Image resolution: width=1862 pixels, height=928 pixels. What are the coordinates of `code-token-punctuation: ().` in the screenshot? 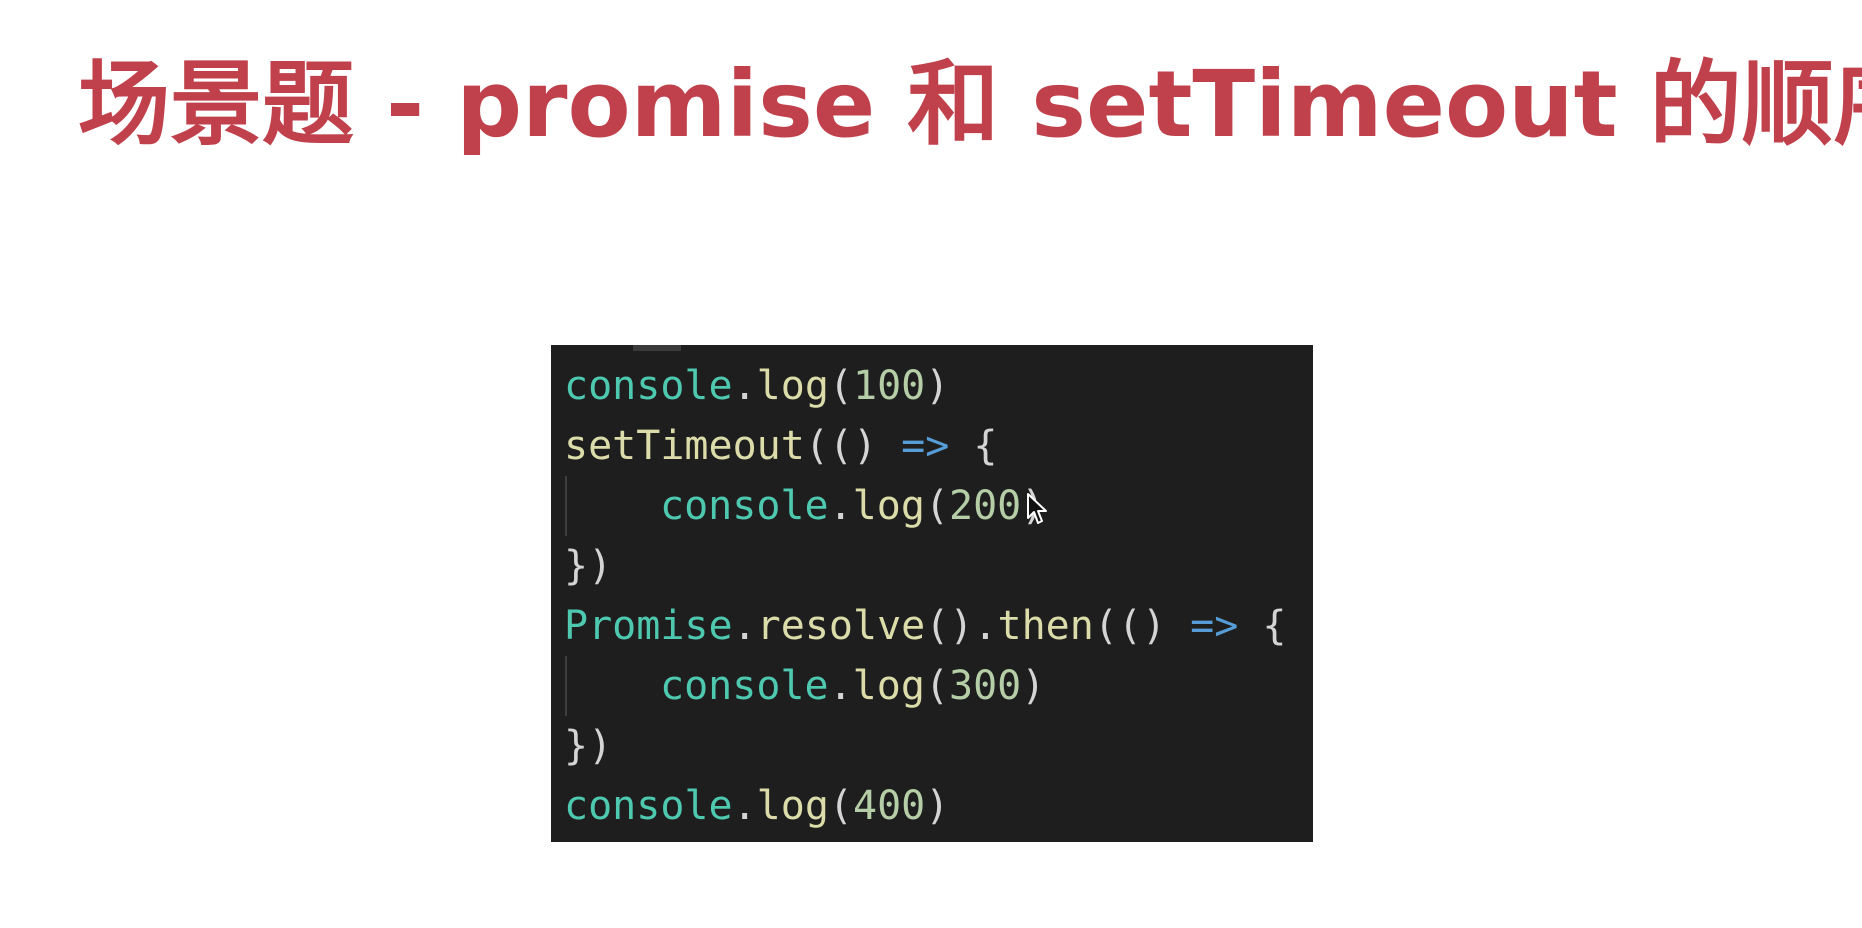 It's located at (961, 626).